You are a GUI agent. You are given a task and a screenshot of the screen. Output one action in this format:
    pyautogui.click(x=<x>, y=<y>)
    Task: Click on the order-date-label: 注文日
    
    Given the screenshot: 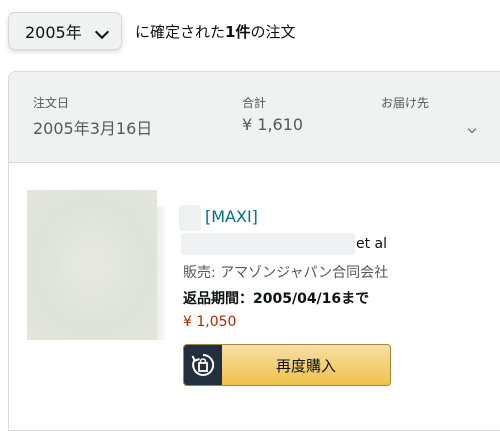 What is the action you would take?
    pyautogui.click(x=51, y=103)
    